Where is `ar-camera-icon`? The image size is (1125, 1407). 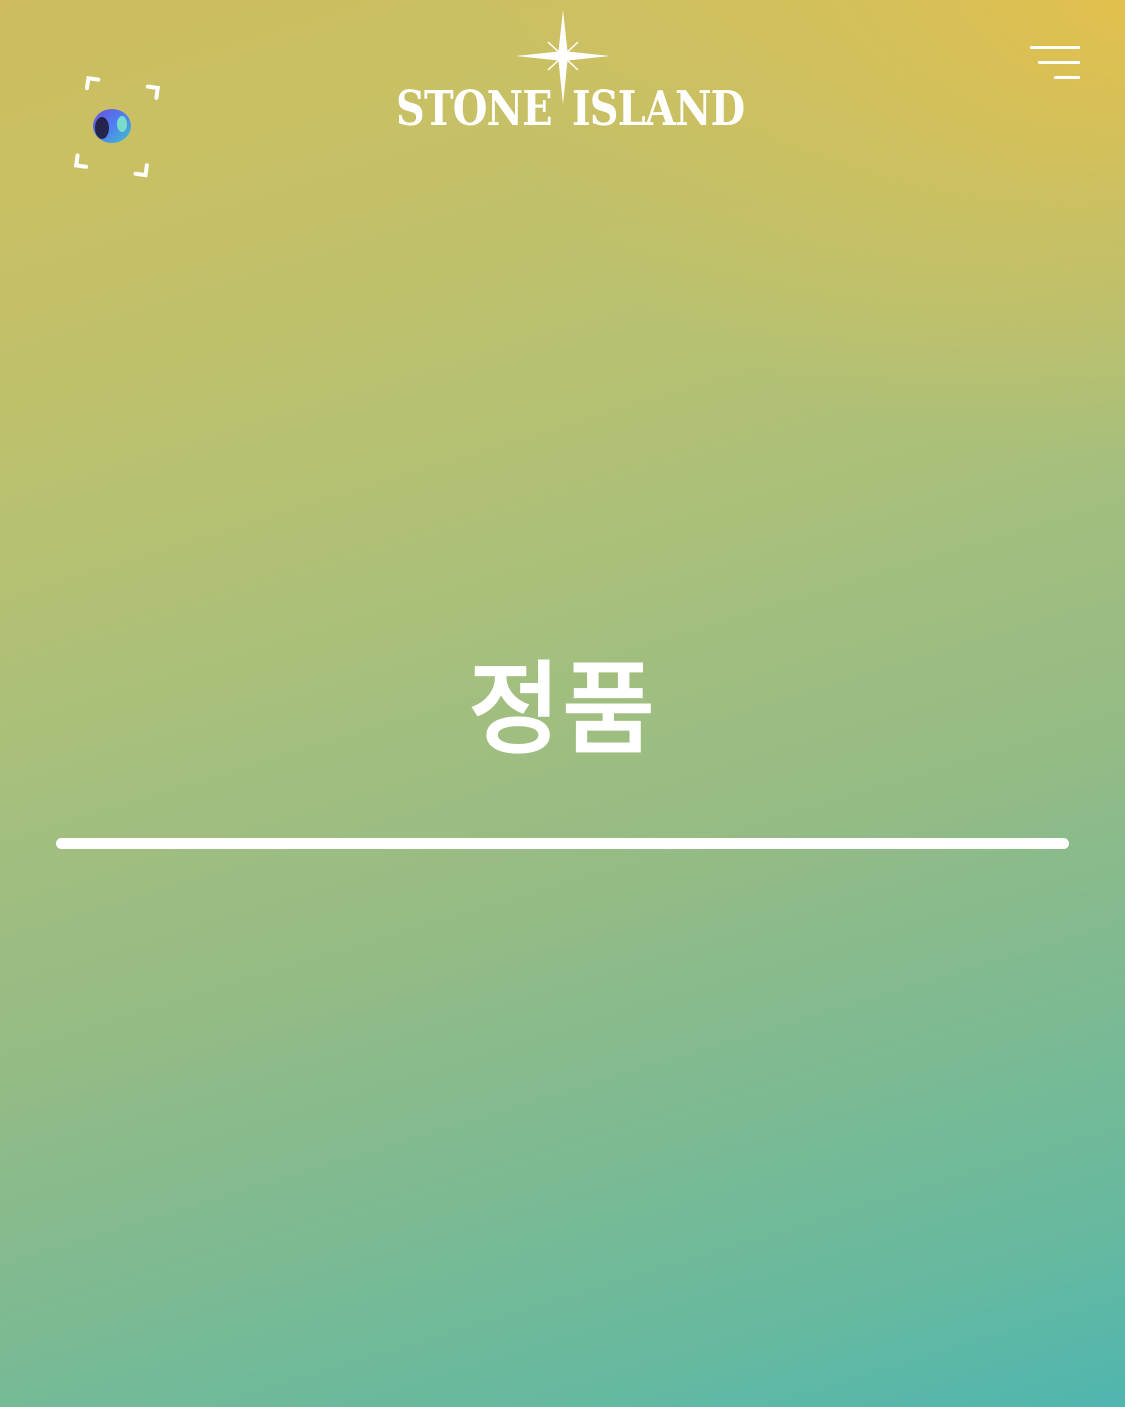
ar-camera-icon is located at coordinates (116, 126).